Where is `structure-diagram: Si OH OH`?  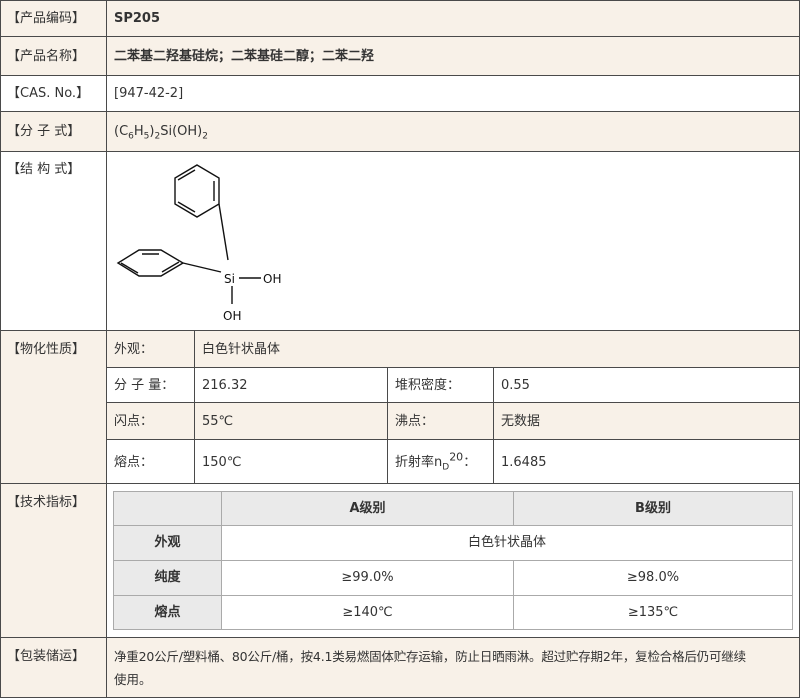 structure-diagram: Si OH OH is located at coordinates (198, 243).